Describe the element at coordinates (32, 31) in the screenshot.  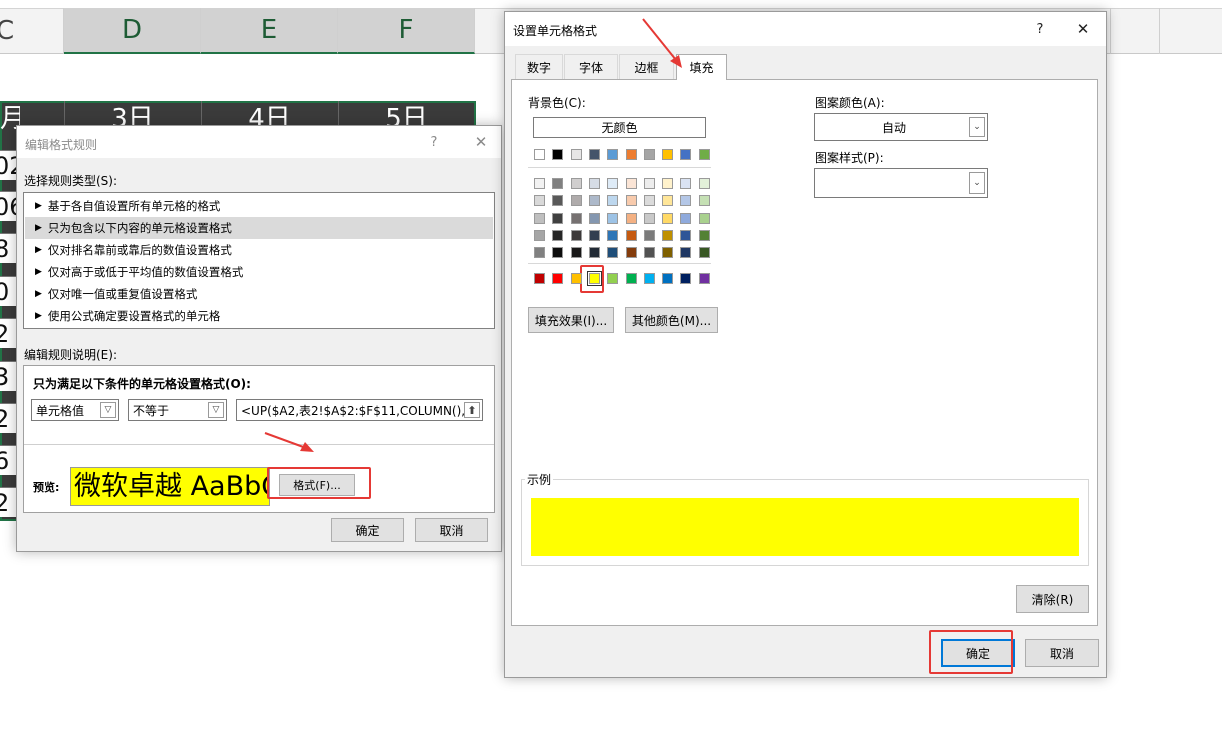
I see `column-header-c: C` at that location.